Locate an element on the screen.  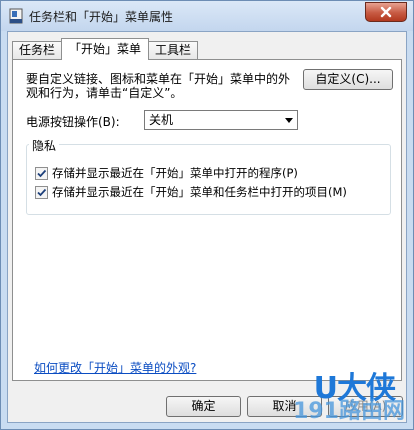
recent-items-checkbox is located at coordinates (41, 192).